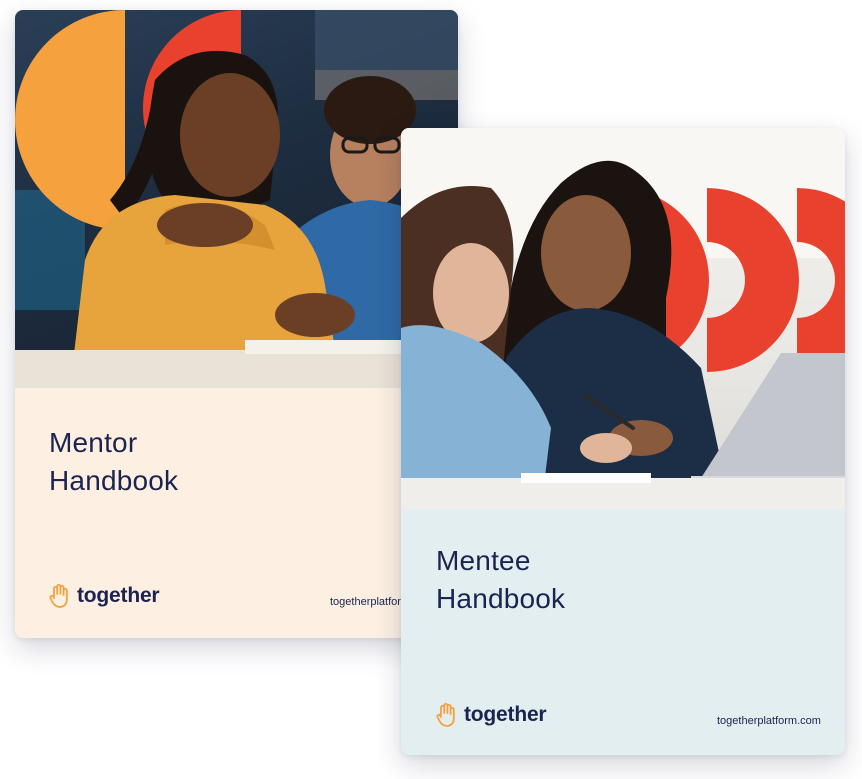 This screenshot has width=862, height=779. Describe the element at coordinates (113, 462) in the screenshot. I see `mentor-handbook-title: Mentor Handbook` at that location.